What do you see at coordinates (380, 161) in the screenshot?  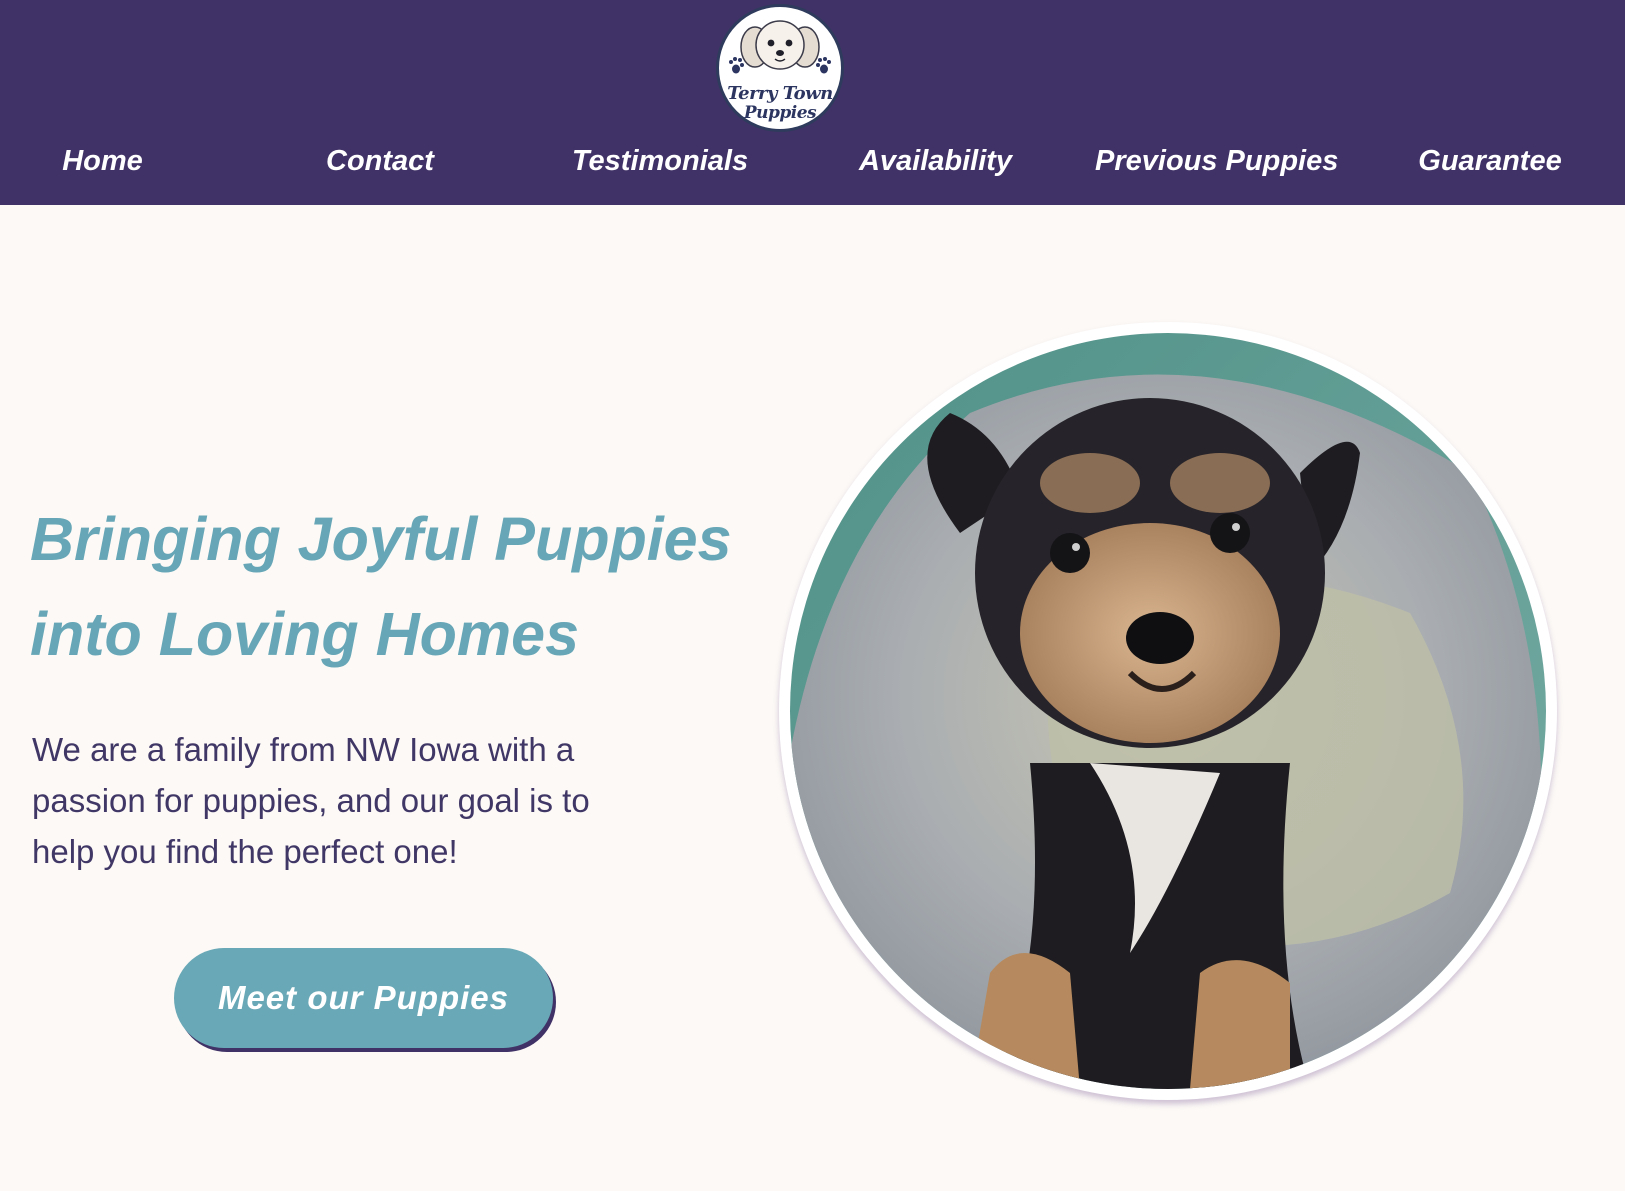 I see `nav-contact: Contact` at bounding box center [380, 161].